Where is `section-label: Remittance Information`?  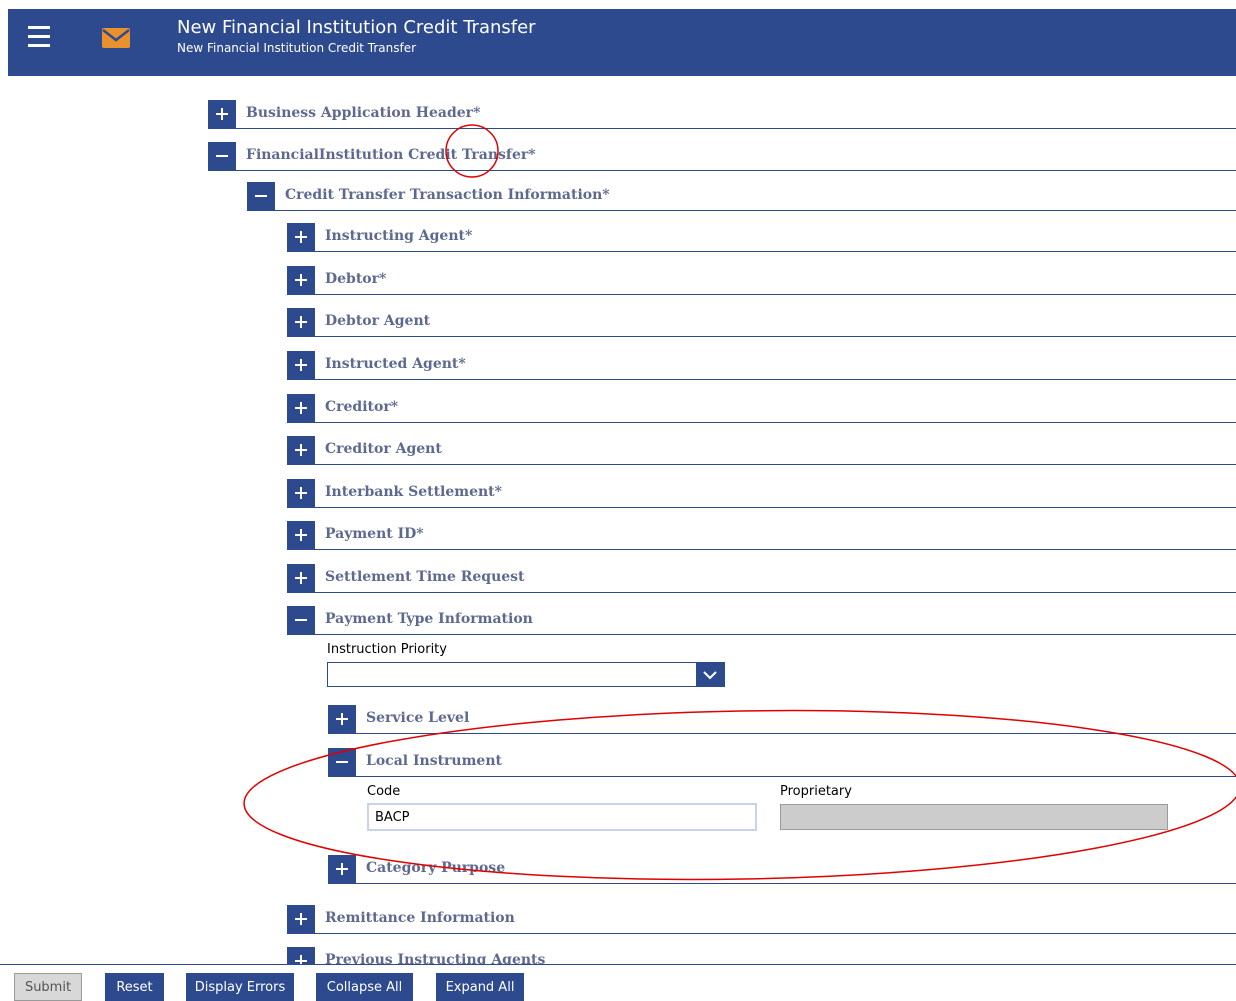 section-label: Remittance Information is located at coordinates (420, 918).